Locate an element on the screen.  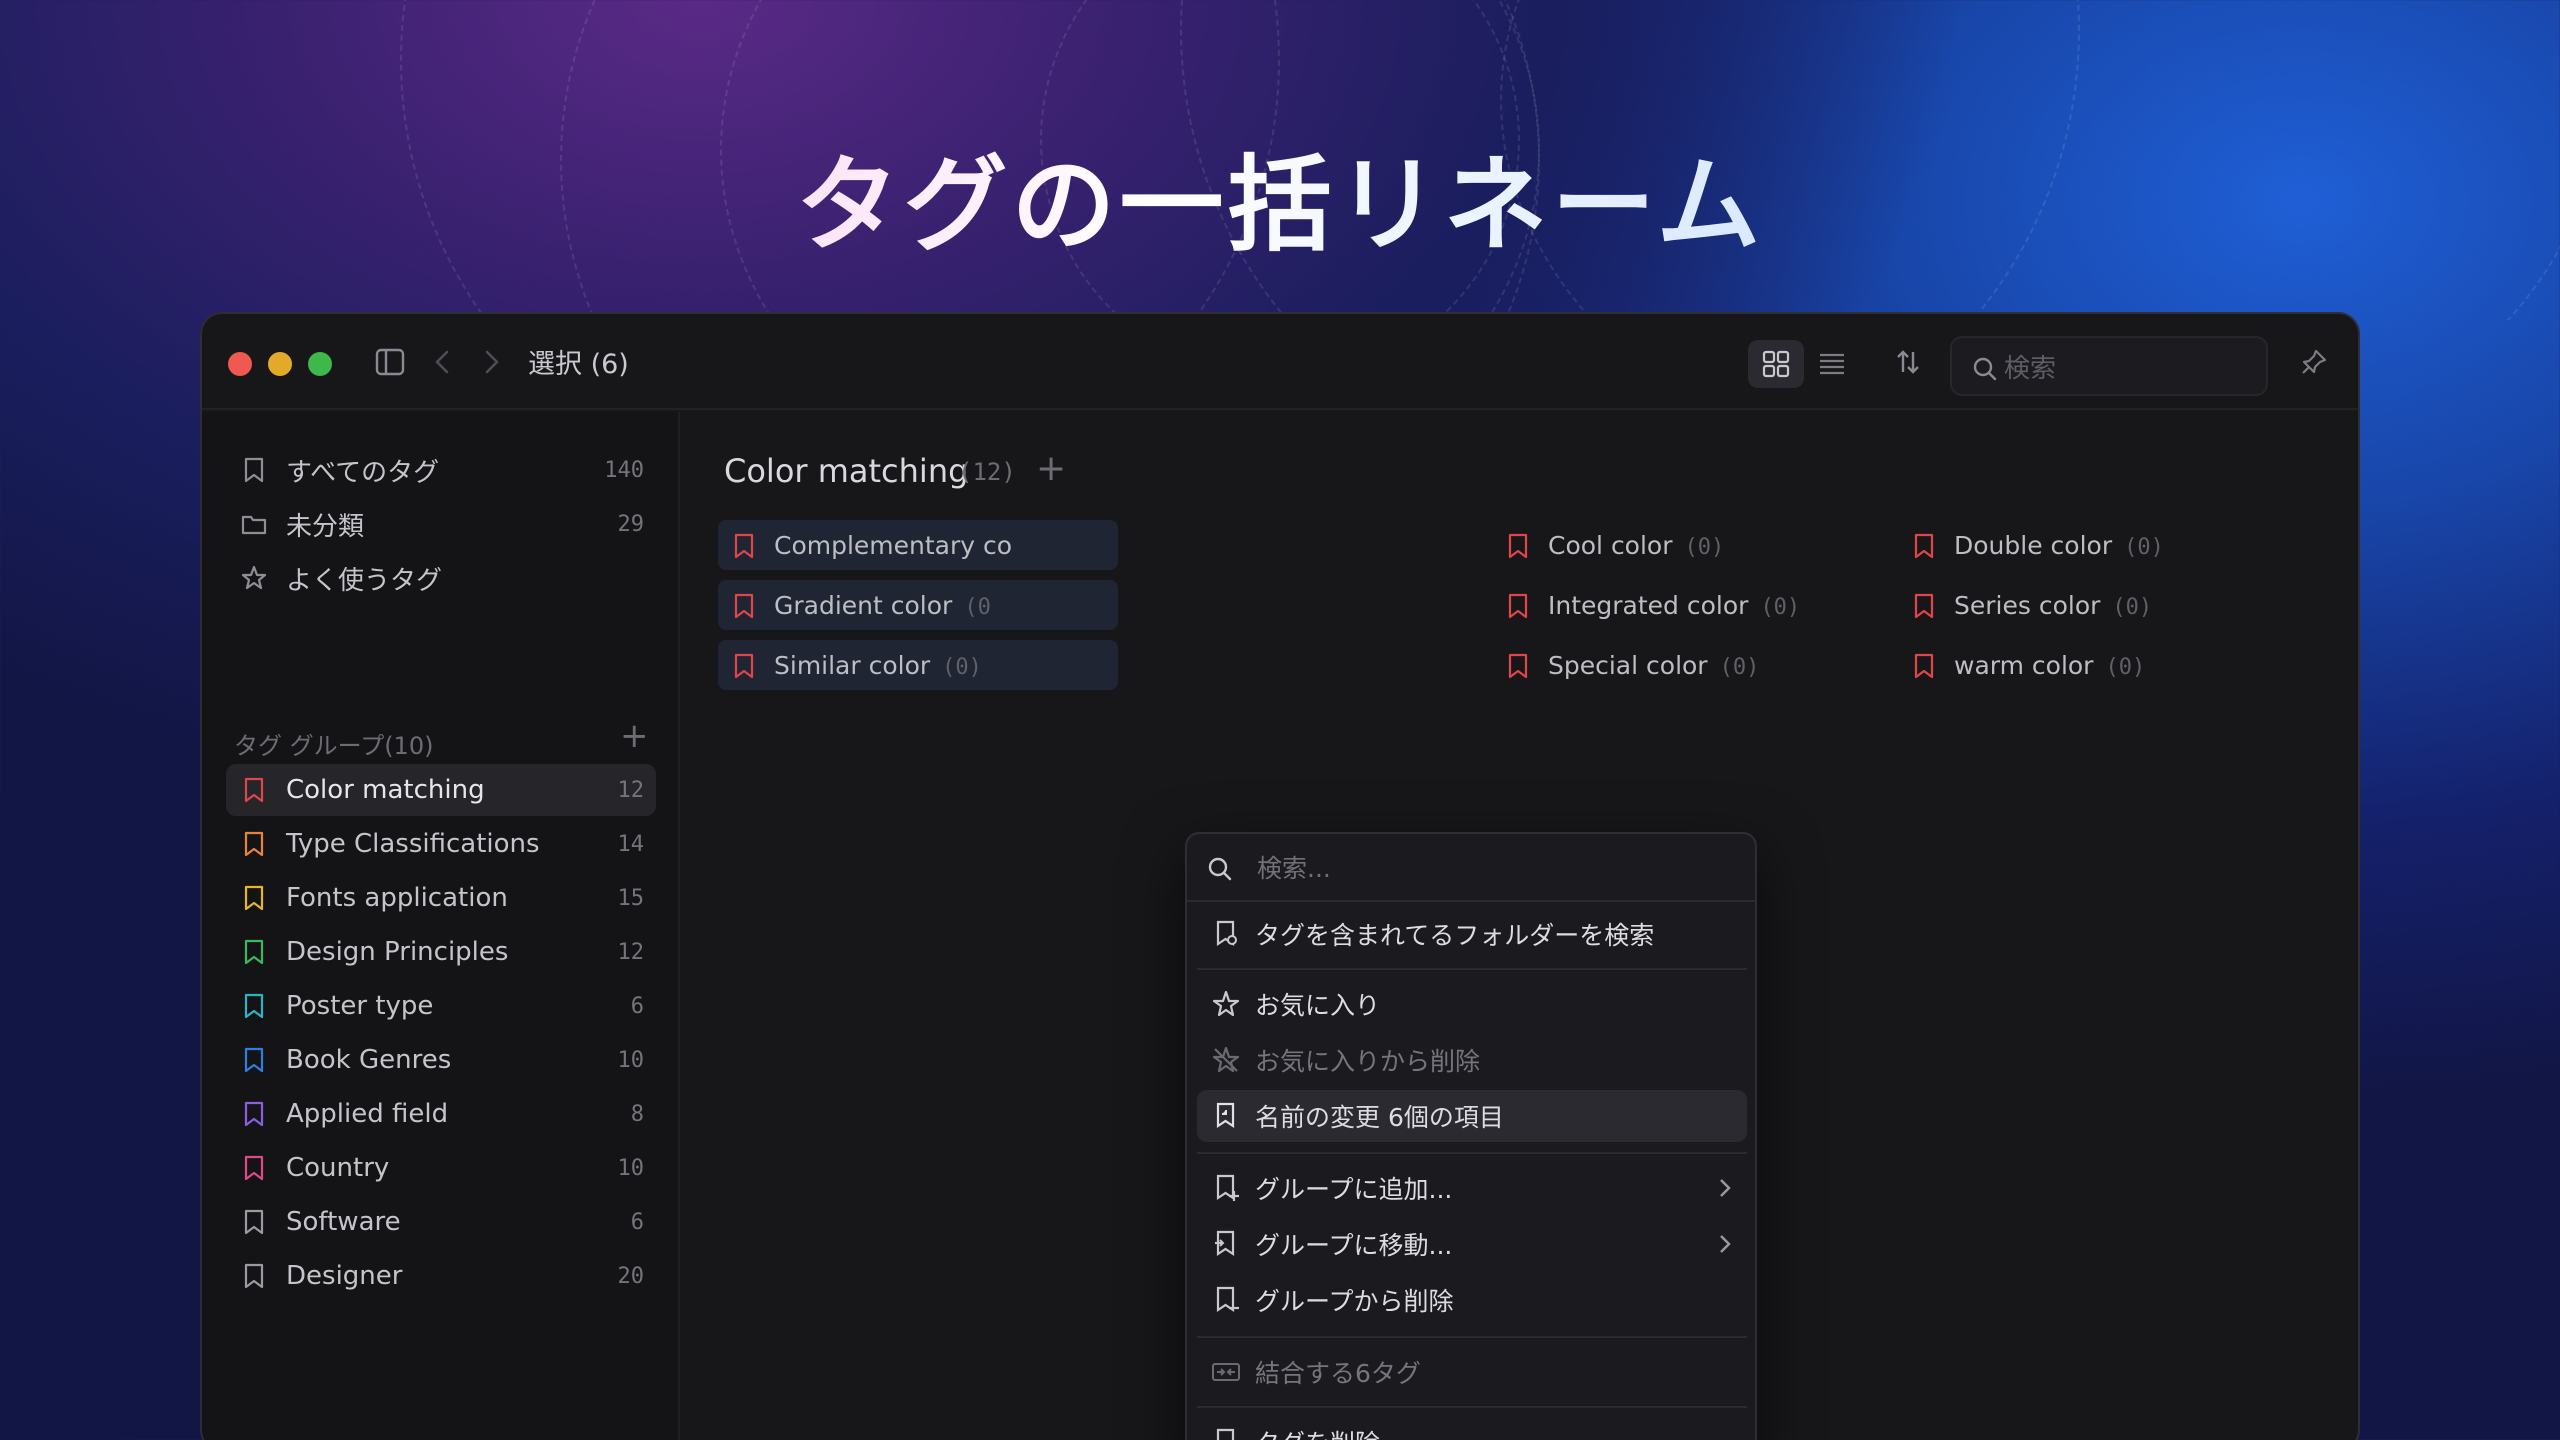
merge-icon is located at coordinates (1226, 1372).